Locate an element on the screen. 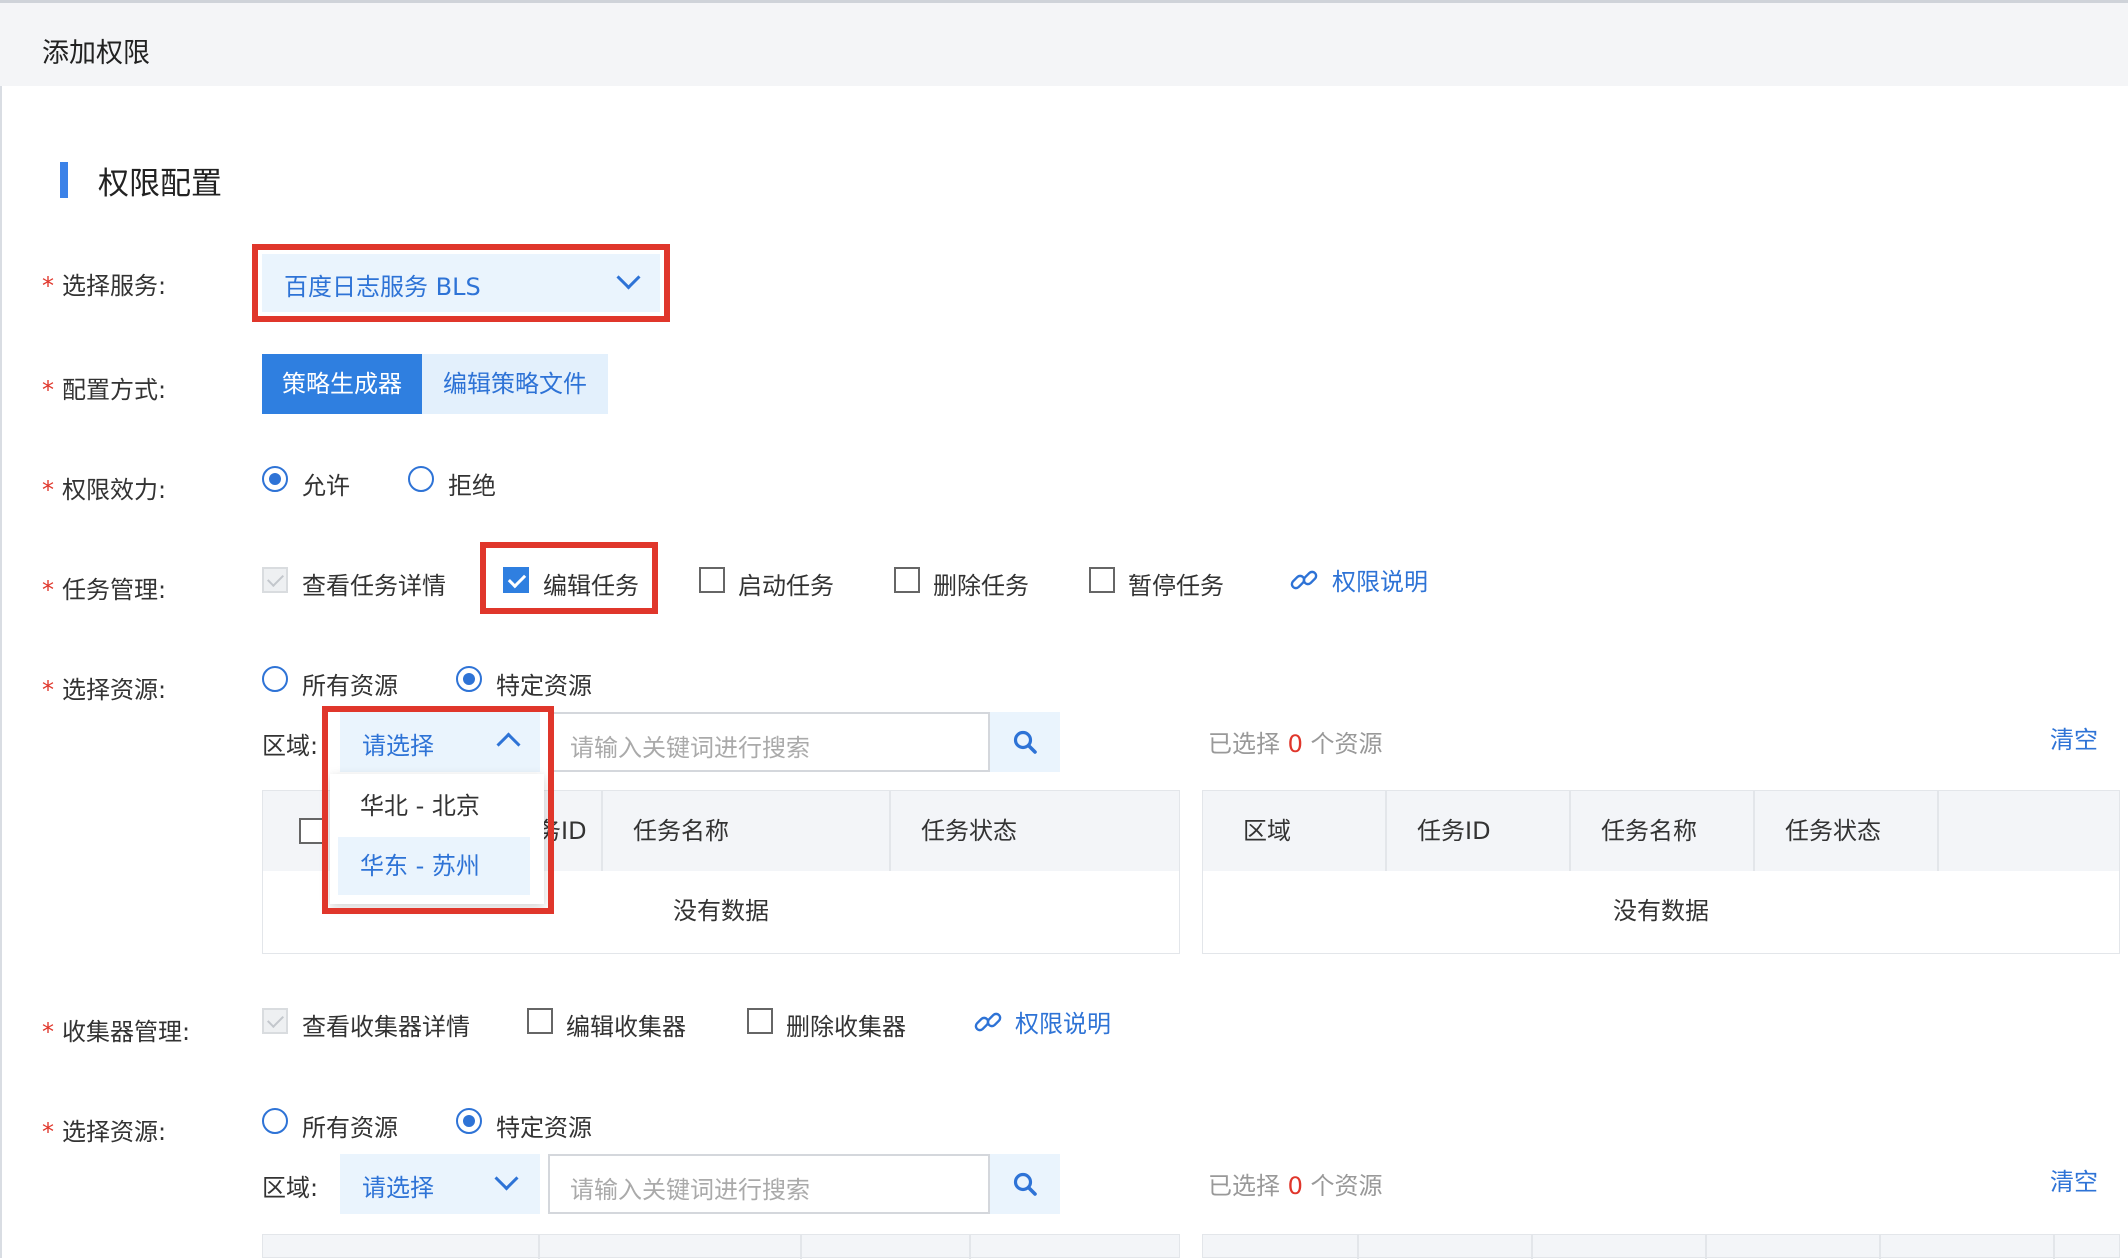  checkbox-pause-task is located at coordinates (1102, 580).